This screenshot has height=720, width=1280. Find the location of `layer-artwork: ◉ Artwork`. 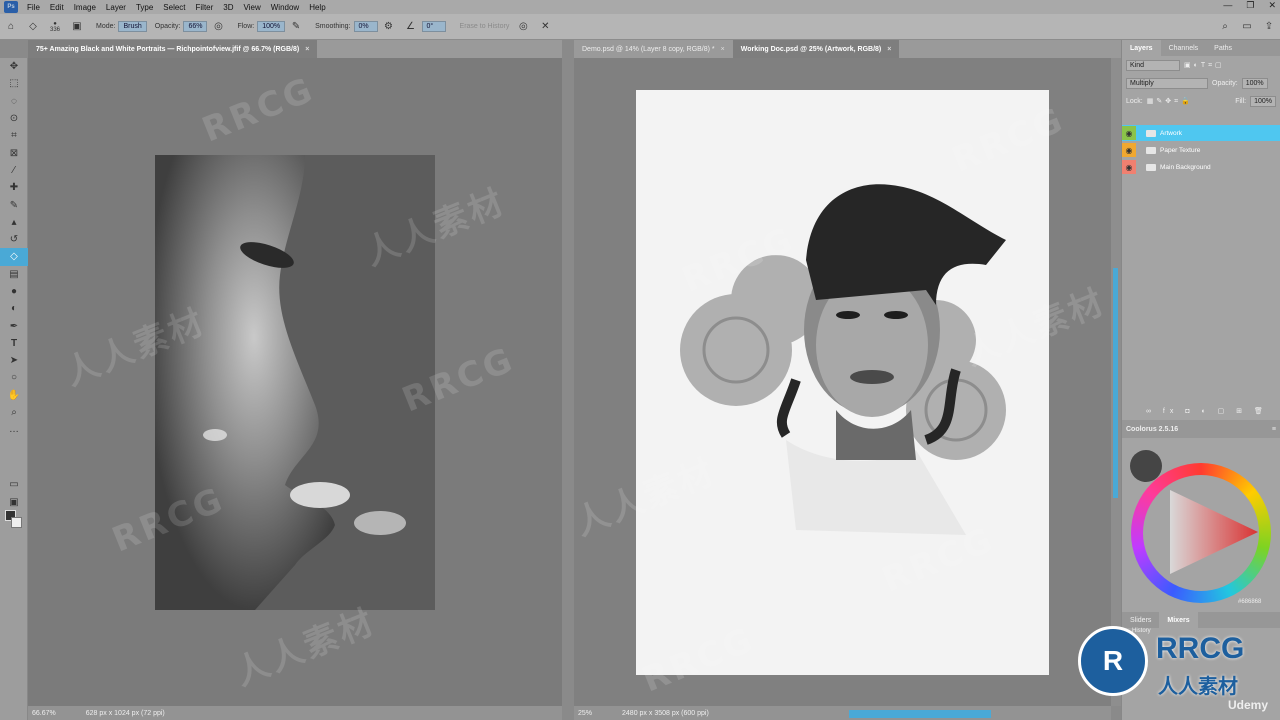

layer-artwork: ◉ Artwork is located at coordinates (1201, 133).